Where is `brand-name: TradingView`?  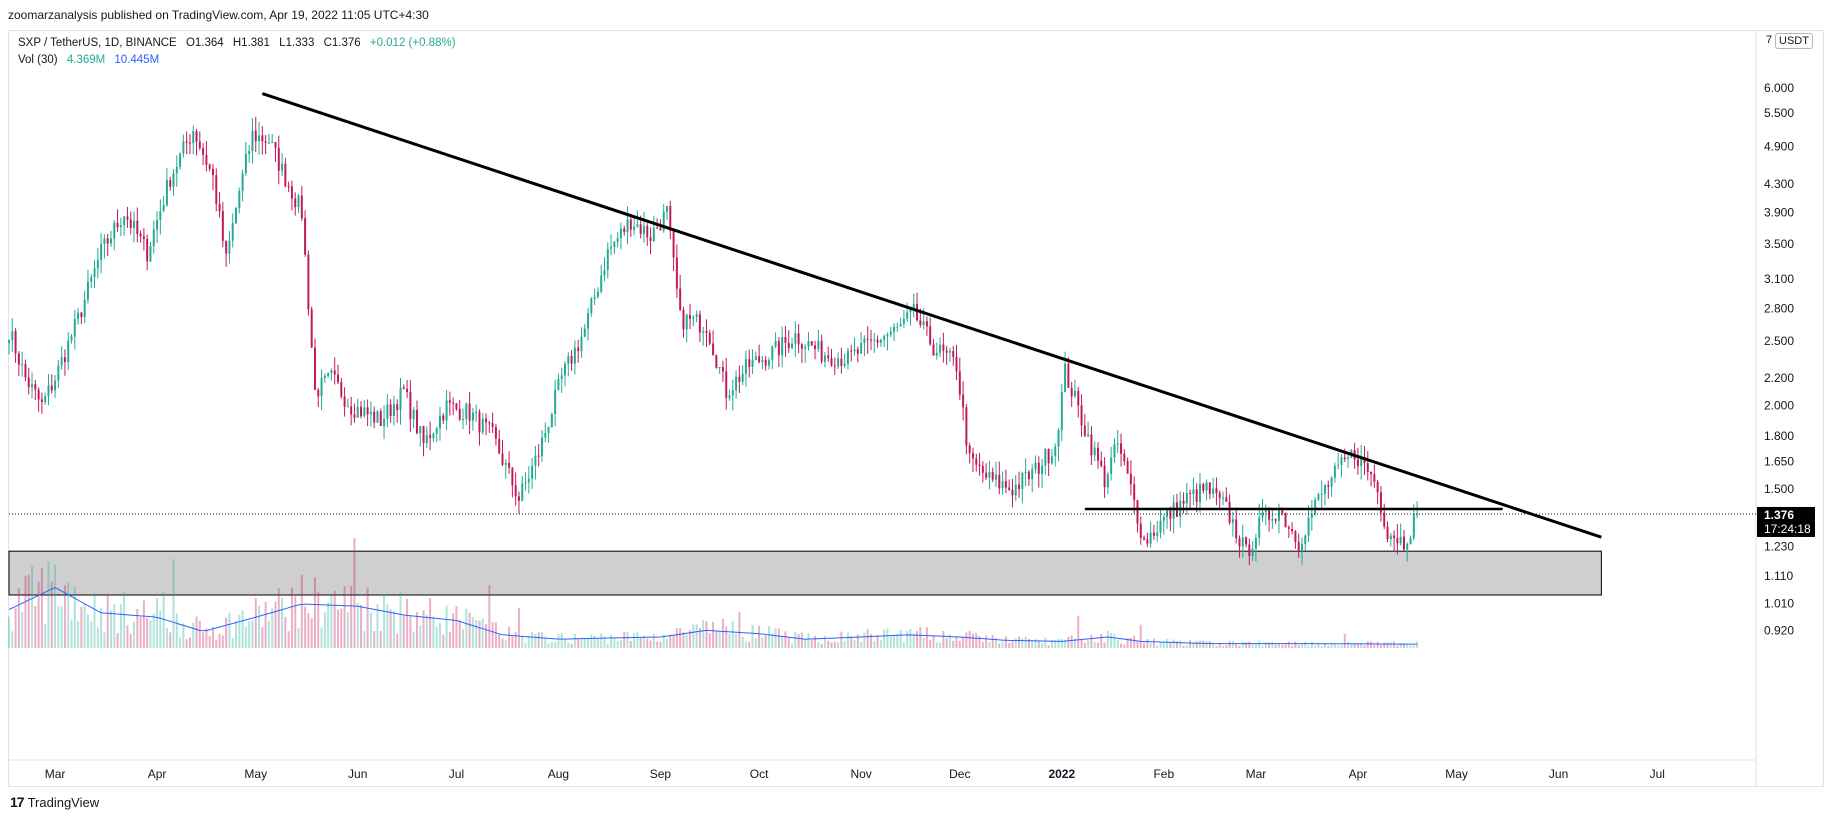 brand-name: TradingView is located at coordinates (64, 802).